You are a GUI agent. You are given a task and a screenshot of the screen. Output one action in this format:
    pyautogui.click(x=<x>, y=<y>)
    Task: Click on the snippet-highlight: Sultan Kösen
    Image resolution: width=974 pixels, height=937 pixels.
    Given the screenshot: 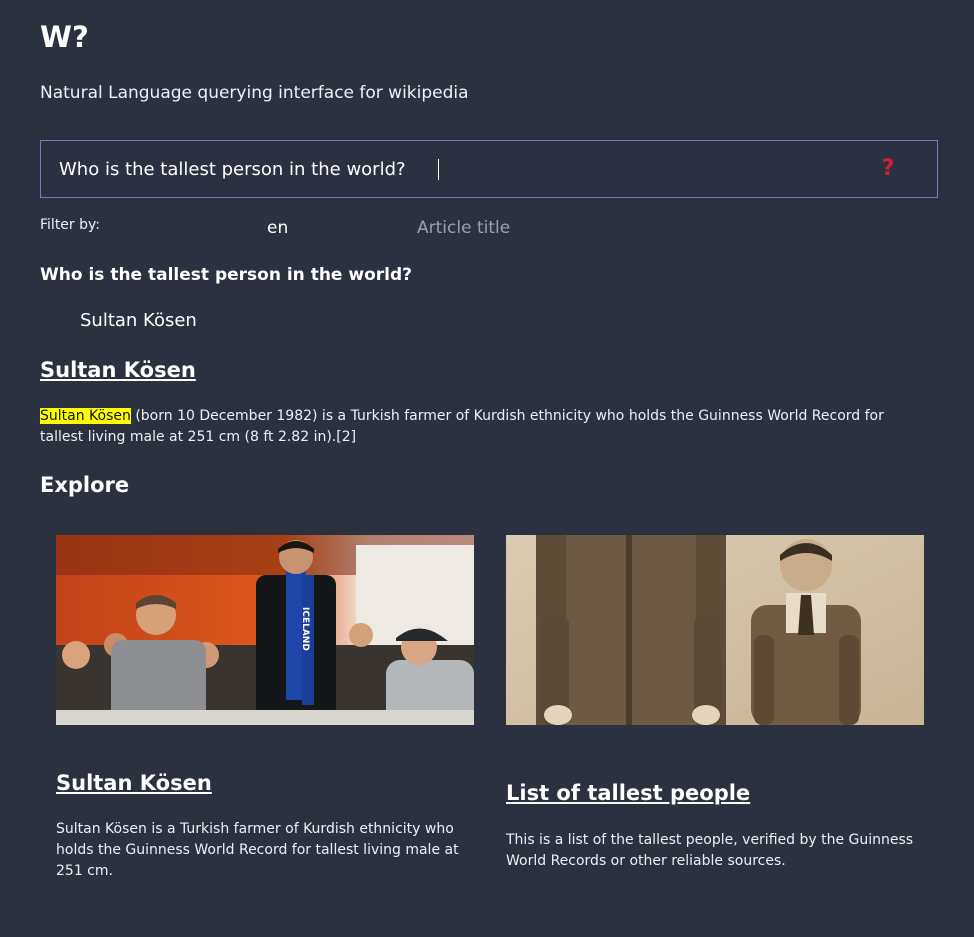 What is the action you would take?
    pyautogui.click(x=85, y=416)
    